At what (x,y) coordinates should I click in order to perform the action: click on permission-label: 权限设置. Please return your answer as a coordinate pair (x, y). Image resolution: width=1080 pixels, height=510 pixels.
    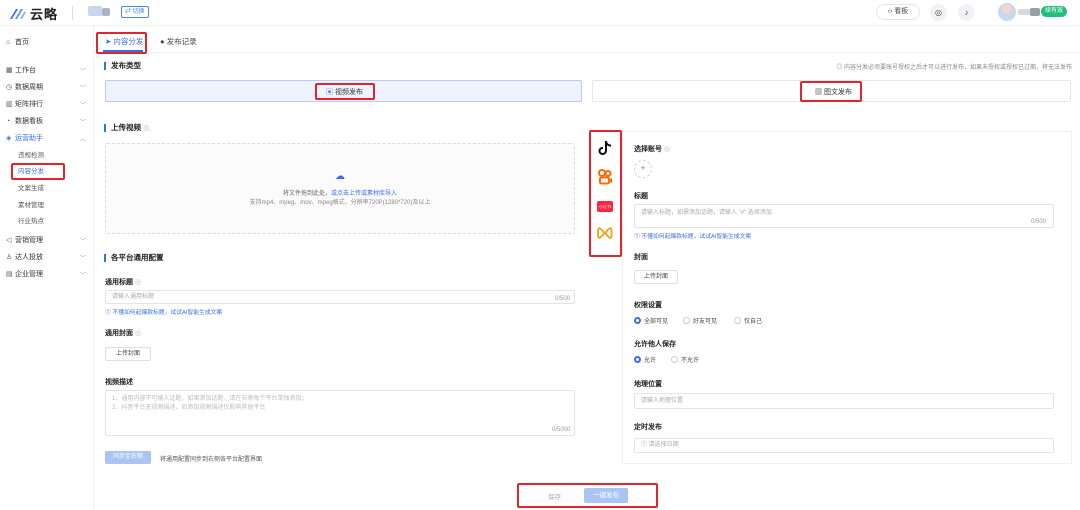
    Looking at the image, I should click on (648, 305).